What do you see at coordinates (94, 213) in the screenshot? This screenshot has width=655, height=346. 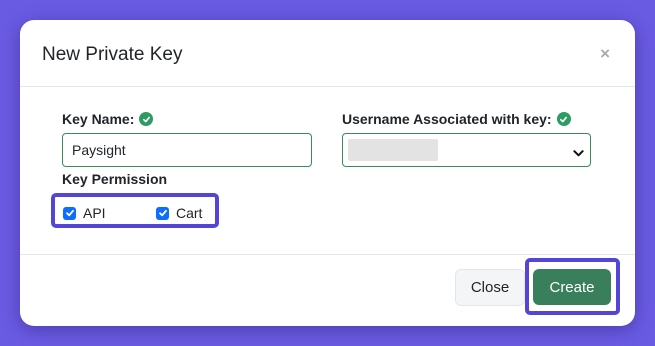 I see `permission-api-label: API` at bounding box center [94, 213].